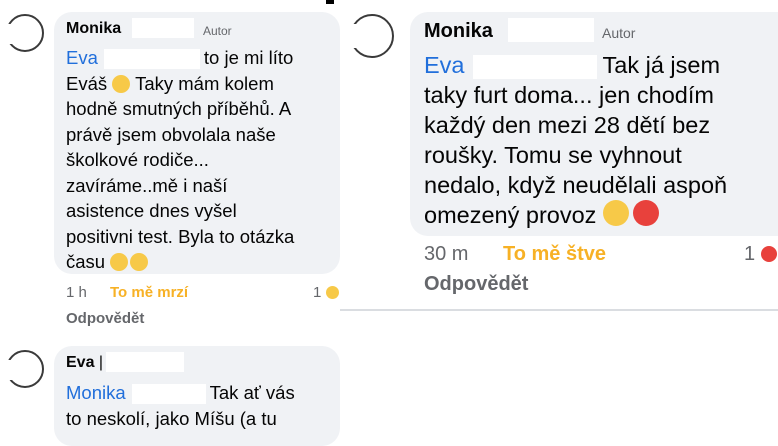 The image size is (778, 446). What do you see at coordinates (645, 213) in the screenshot?
I see `angry-face-emoji` at bounding box center [645, 213].